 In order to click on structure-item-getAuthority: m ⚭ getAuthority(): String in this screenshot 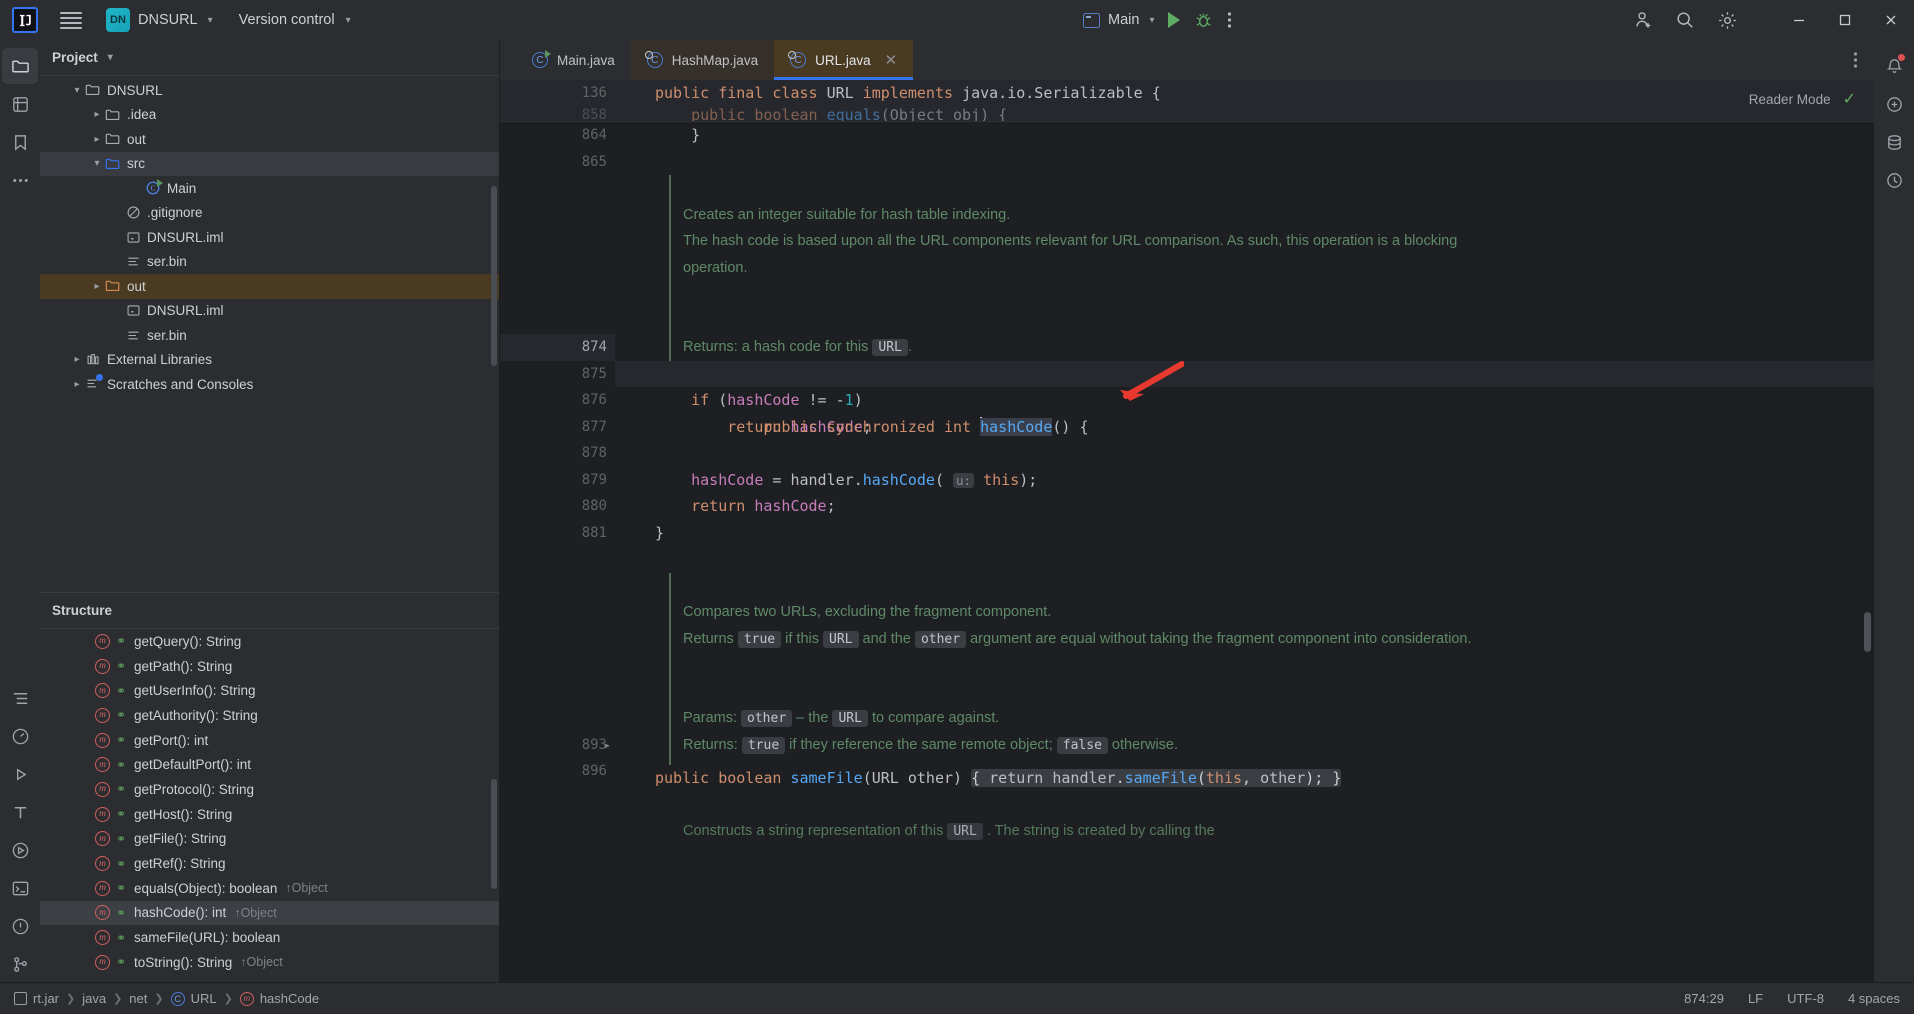, I will do `click(269, 715)`.